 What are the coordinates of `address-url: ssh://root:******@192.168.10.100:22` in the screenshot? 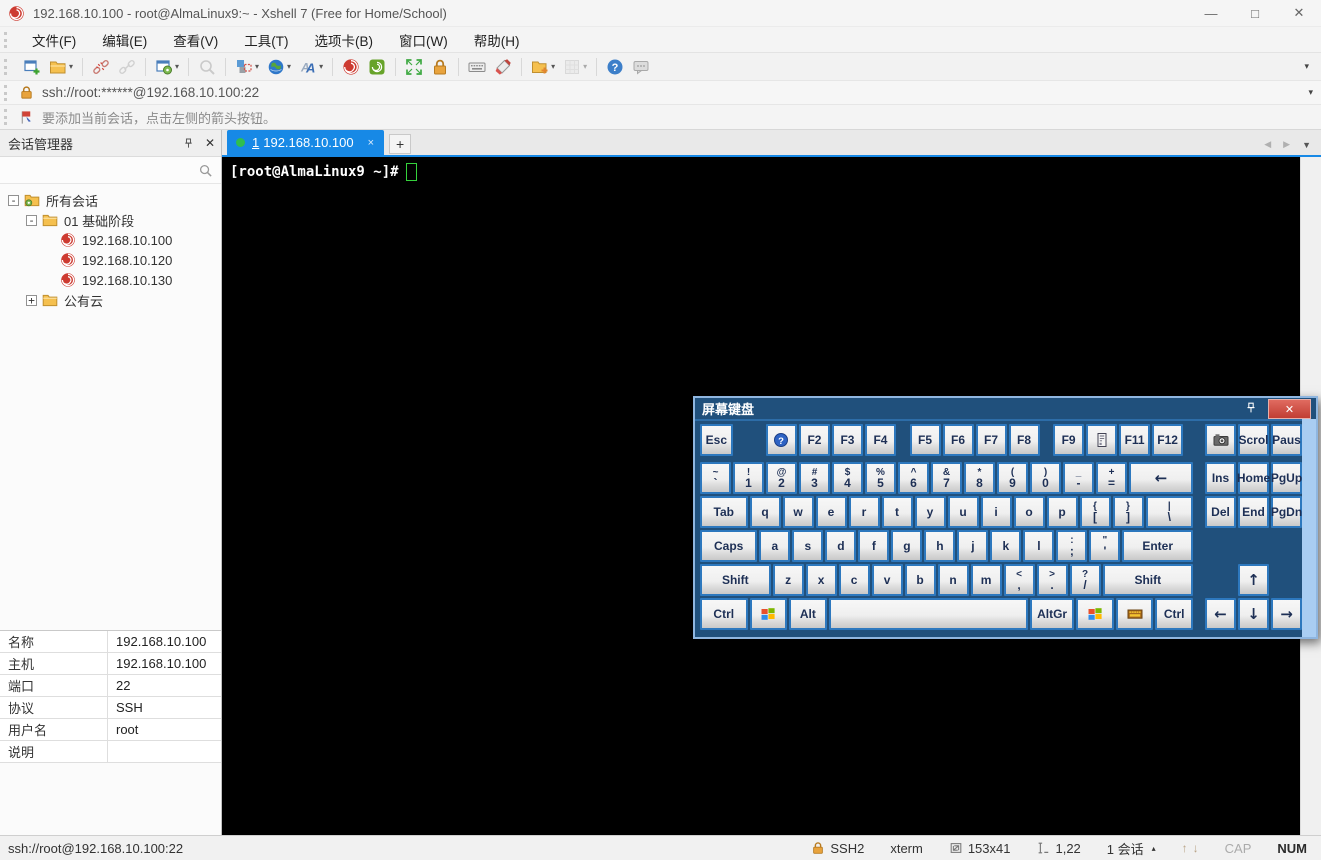 It's located at (150, 92).